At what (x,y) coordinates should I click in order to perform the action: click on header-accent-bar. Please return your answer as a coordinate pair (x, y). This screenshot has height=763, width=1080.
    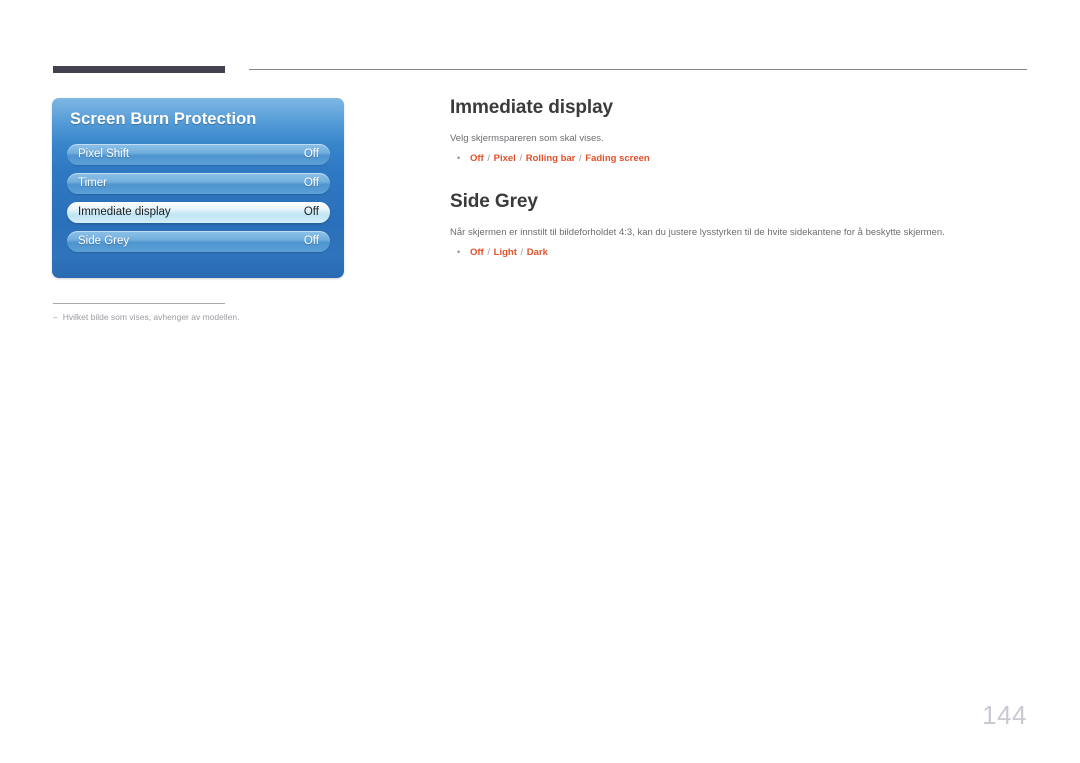
    Looking at the image, I should click on (139, 69).